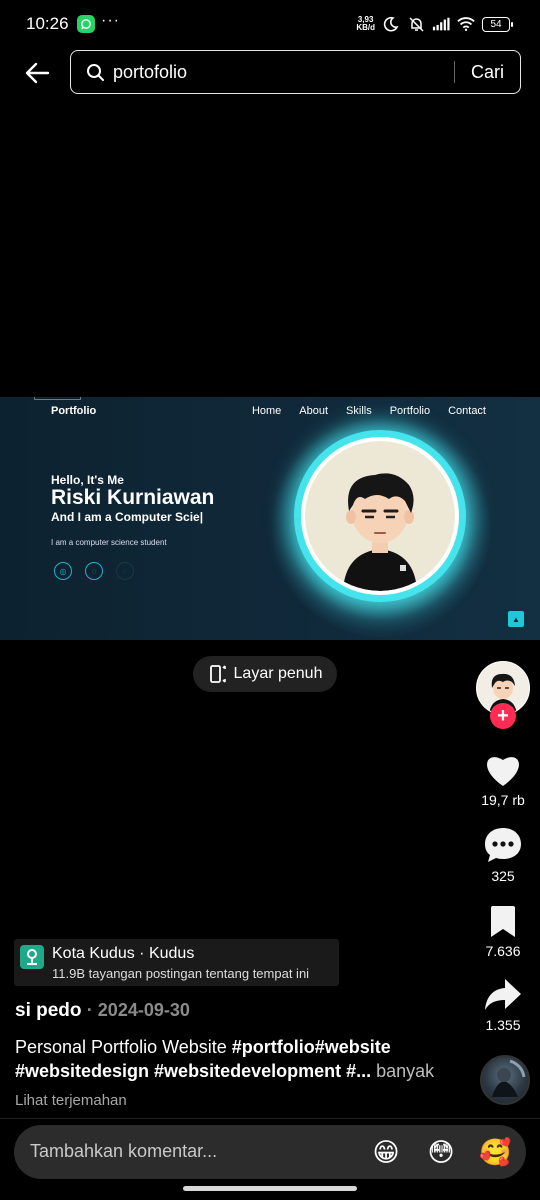  What do you see at coordinates (503, 716) in the screenshot?
I see `follow-button: +` at bounding box center [503, 716].